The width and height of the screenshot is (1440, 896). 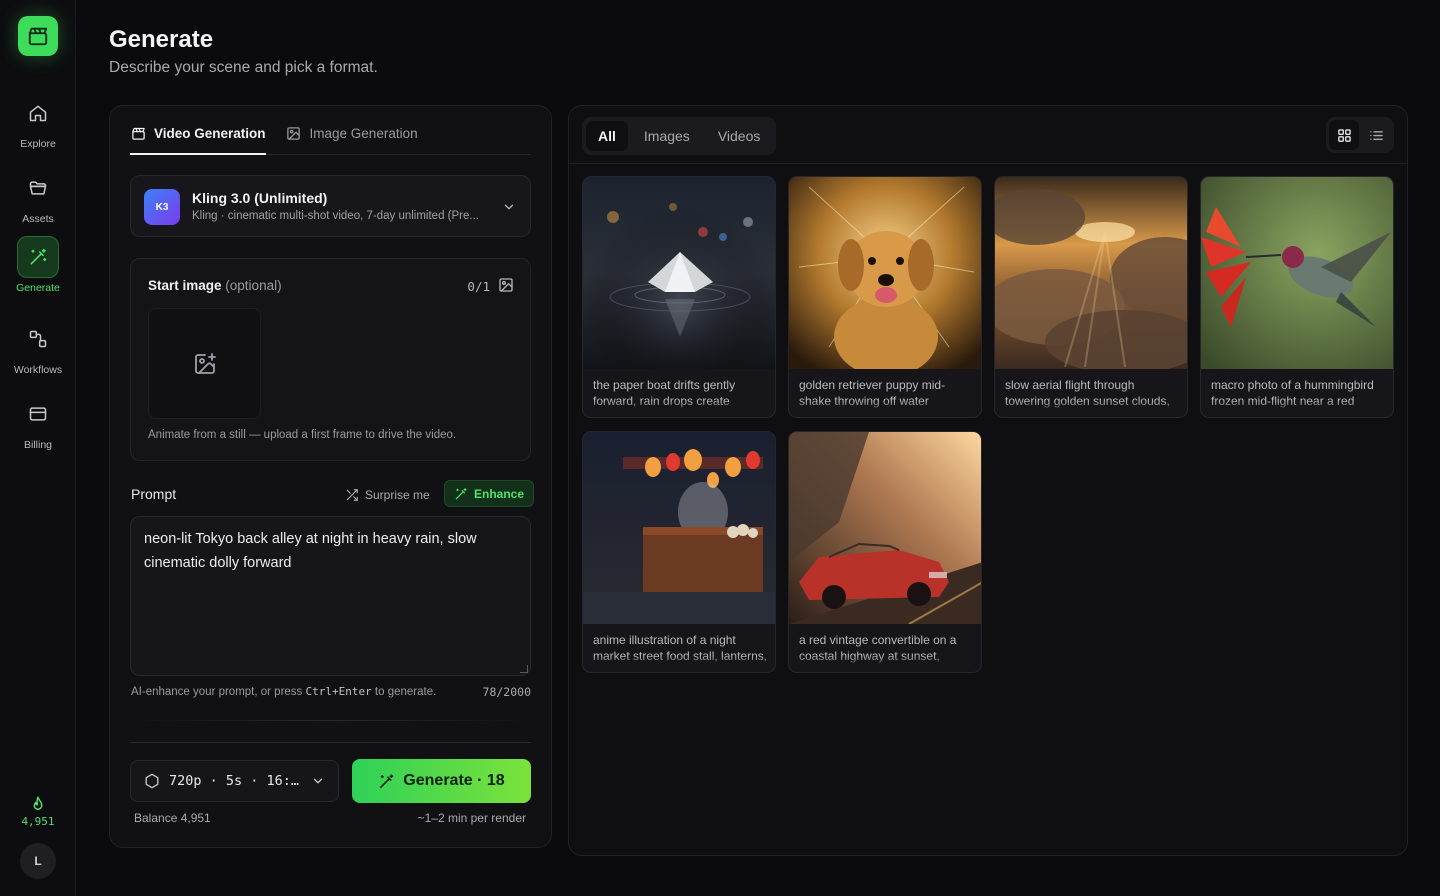 I want to click on resize-handle, so click(x=524, y=669).